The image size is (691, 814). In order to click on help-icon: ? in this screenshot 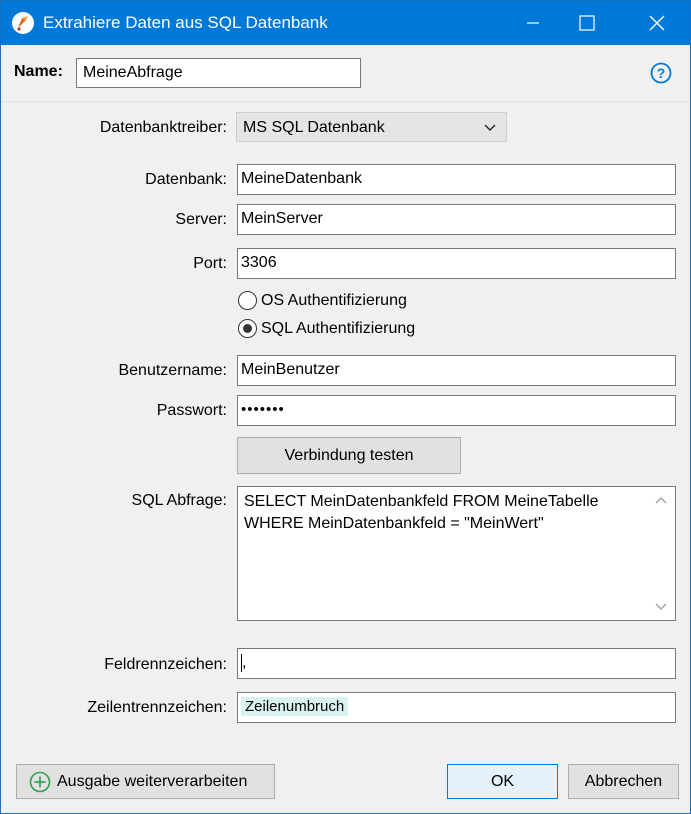, I will do `click(661, 73)`.